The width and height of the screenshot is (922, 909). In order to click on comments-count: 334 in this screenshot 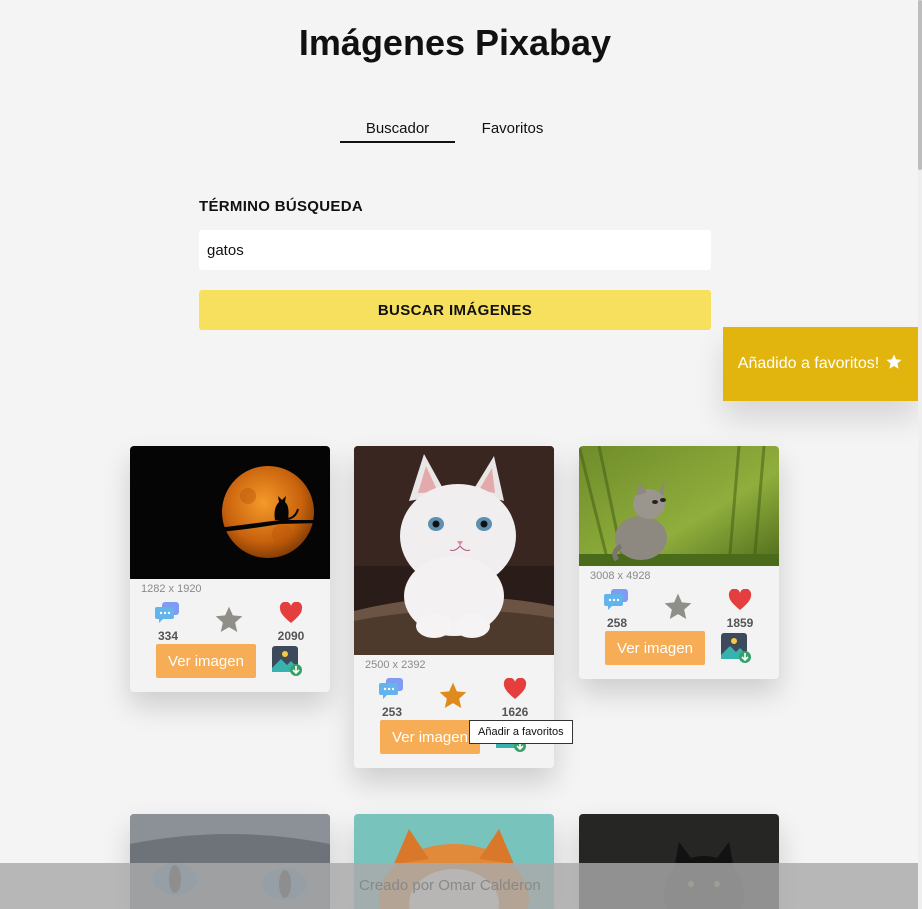, I will do `click(168, 636)`.